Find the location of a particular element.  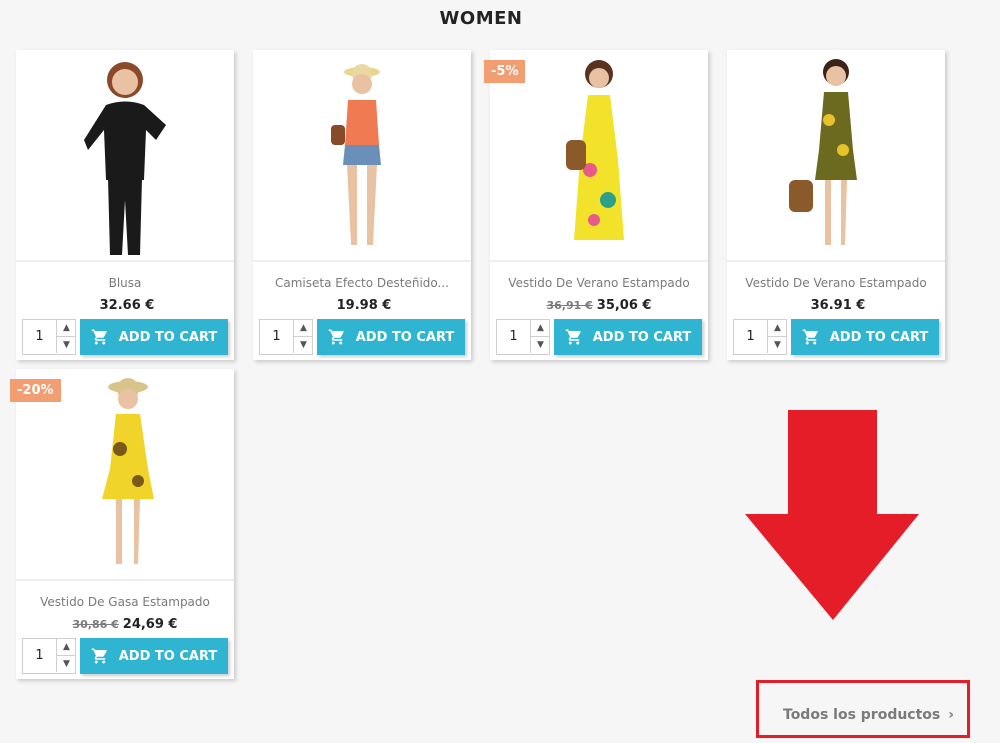

all-products-link: Todos los productos › is located at coordinates (868, 715).